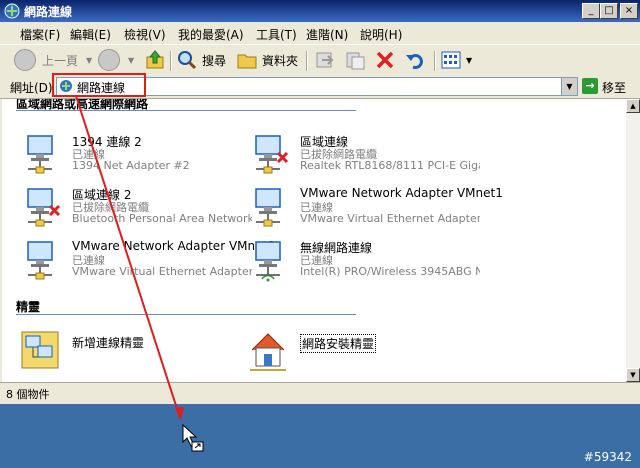 This screenshot has height=468, width=640. What do you see at coordinates (193, 438) in the screenshot?
I see `mouse-cursor-icon` at bounding box center [193, 438].